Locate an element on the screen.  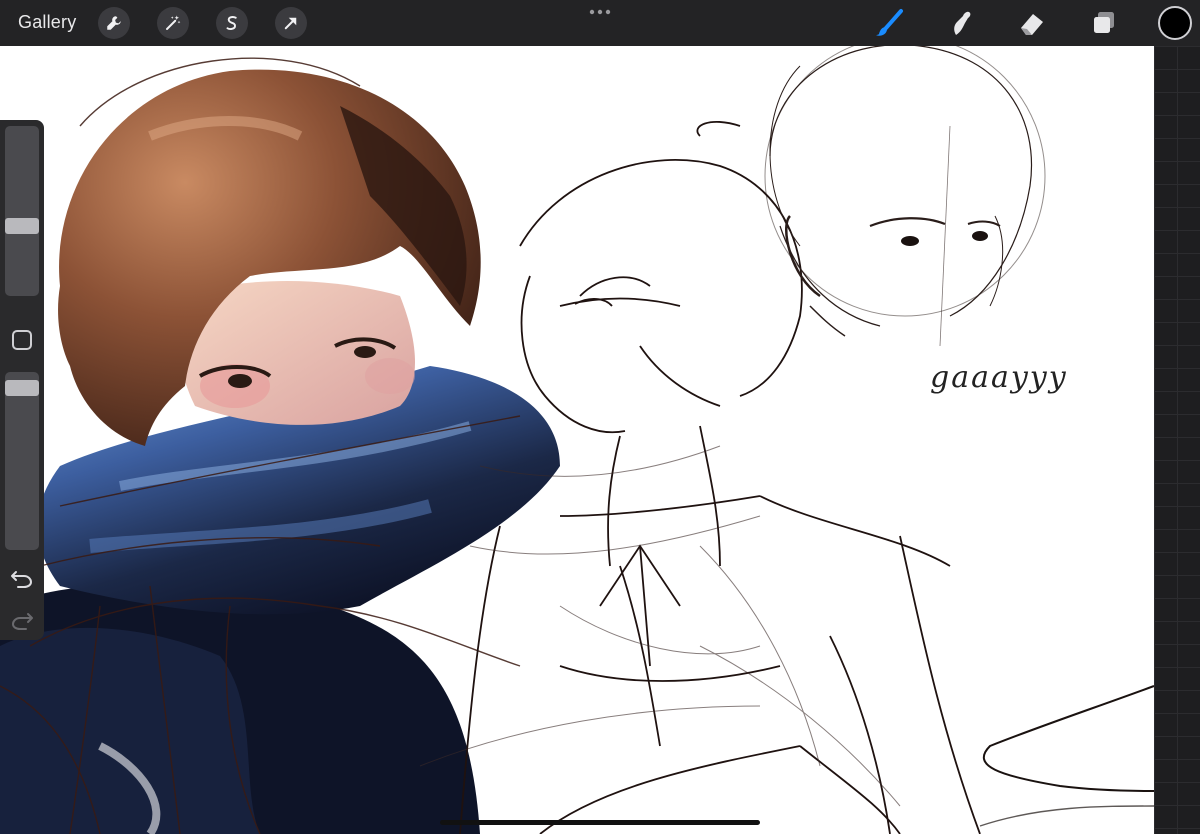
brush-size-slider is located at coordinates (22, 211).